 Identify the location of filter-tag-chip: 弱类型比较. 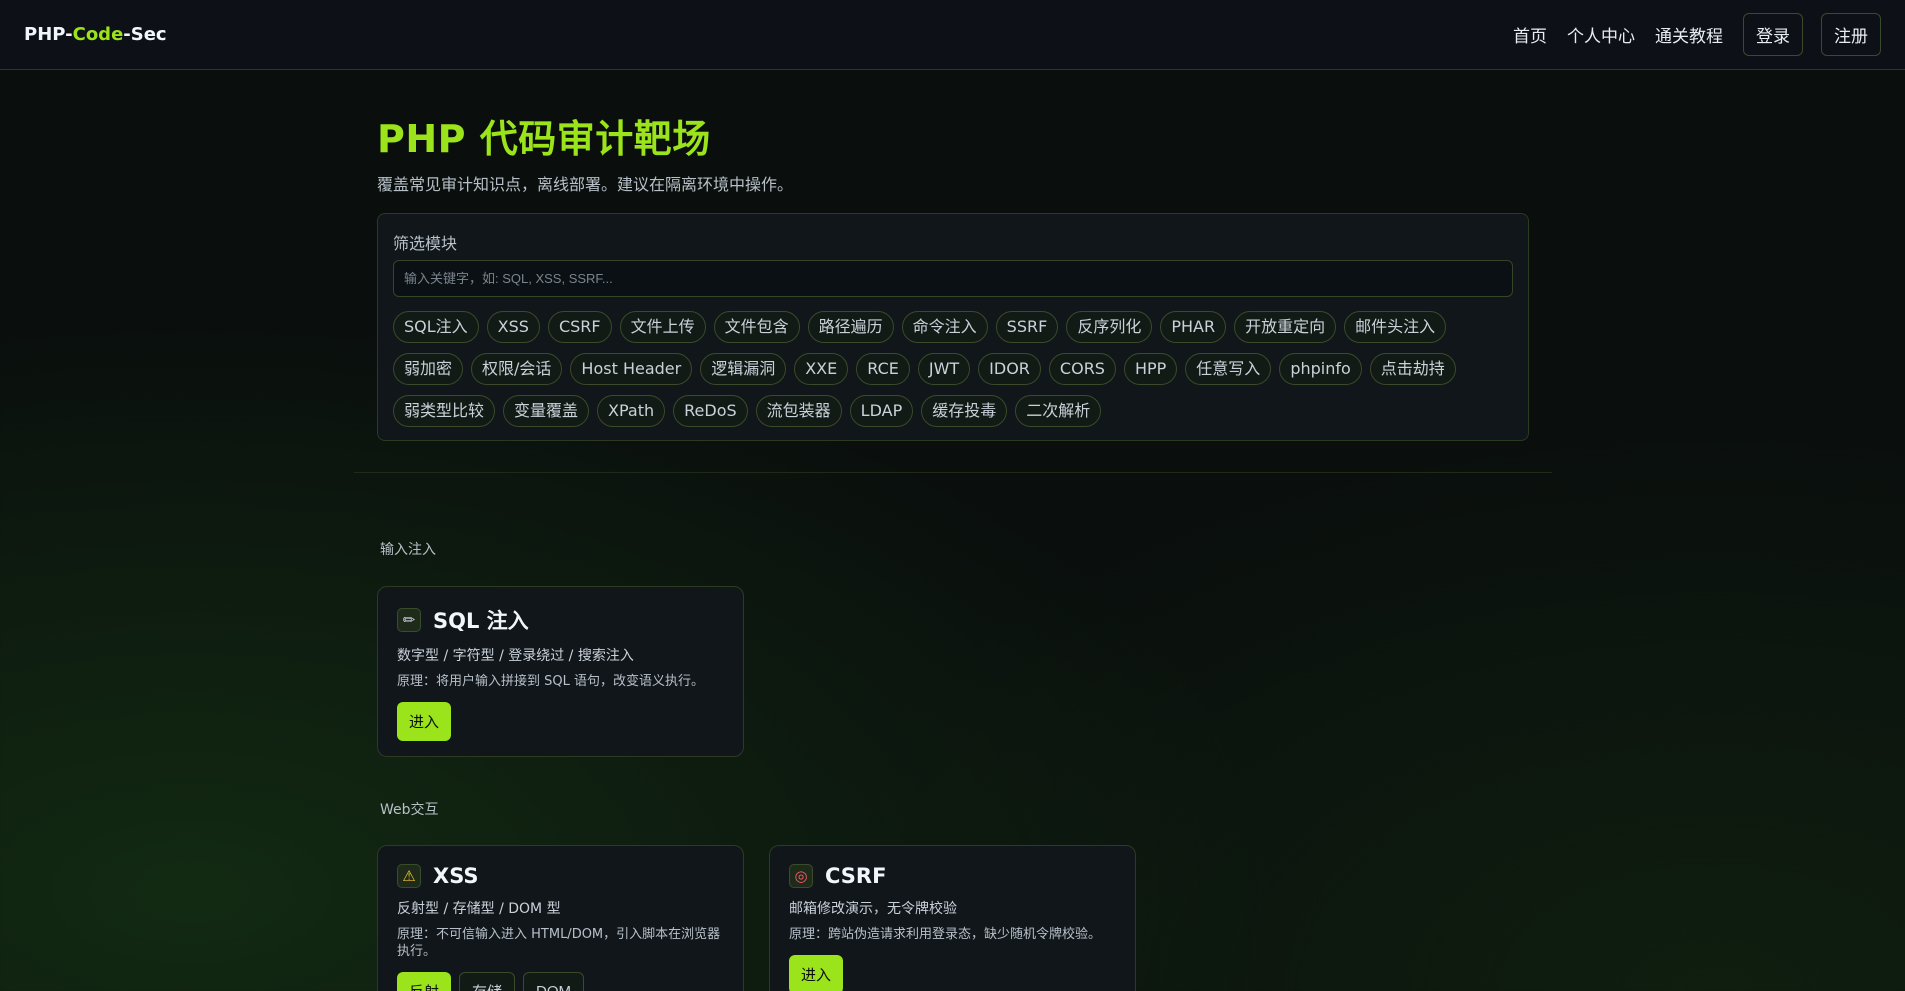
(444, 411).